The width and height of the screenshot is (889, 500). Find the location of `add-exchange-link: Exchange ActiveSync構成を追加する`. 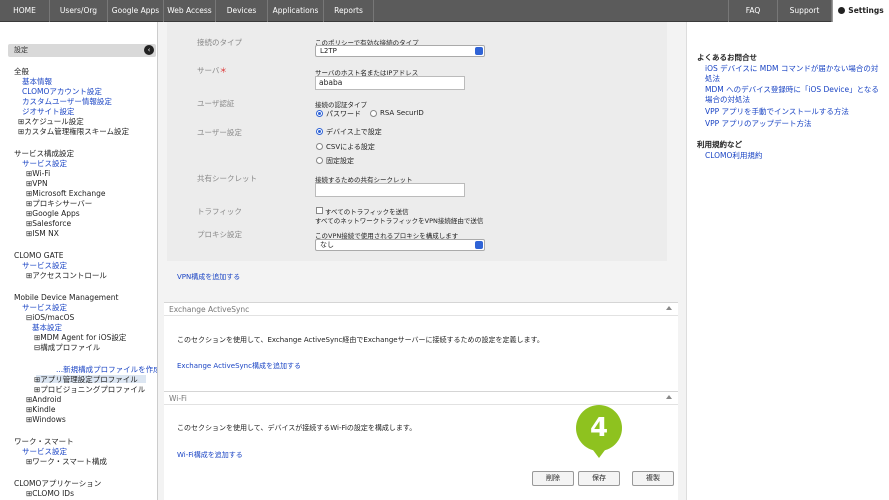

add-exchange-link: Exchange ActiveSync構成を追加する is located at coordinates (239, 366).